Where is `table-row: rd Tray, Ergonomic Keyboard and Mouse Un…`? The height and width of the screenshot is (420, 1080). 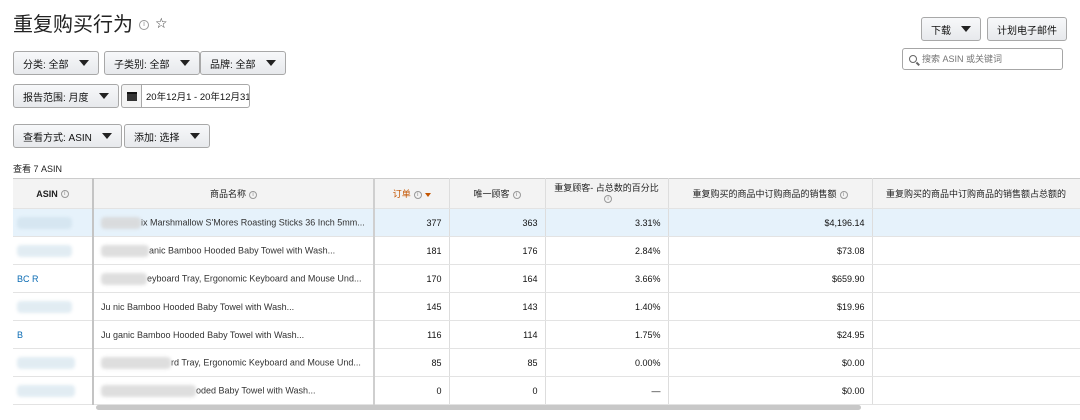 table-row: rd Tray, Ergonomic Keyboard and Mouse Un… is located at coordinates (546, 362).